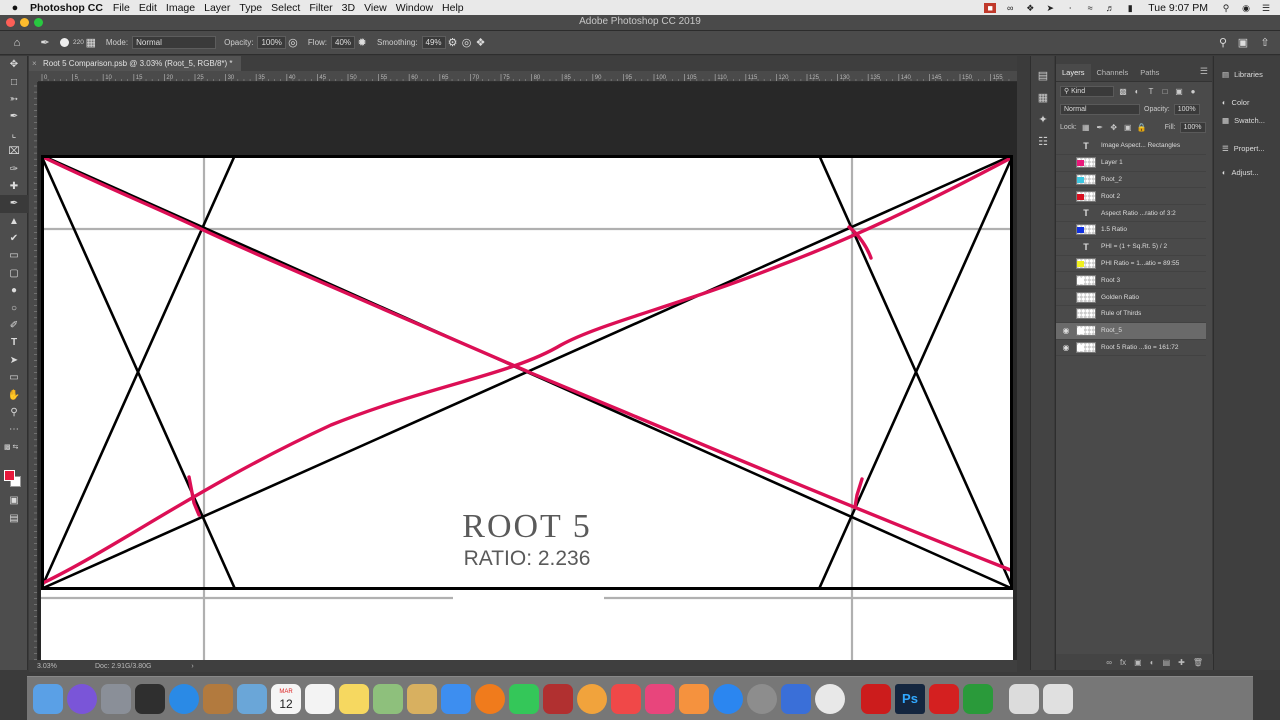 Image resolution: width=1280 pixels, height=720 pixels. What do you see at coordinates (375, 8) in the screenshot?
I see `menu-view: View` at bounding box center [375, 8].